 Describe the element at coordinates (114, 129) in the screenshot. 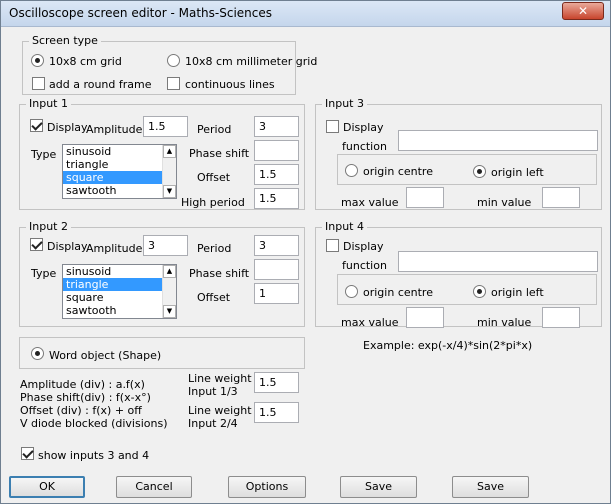

I see `input1-amplitude-label: Amplitude` at that location.